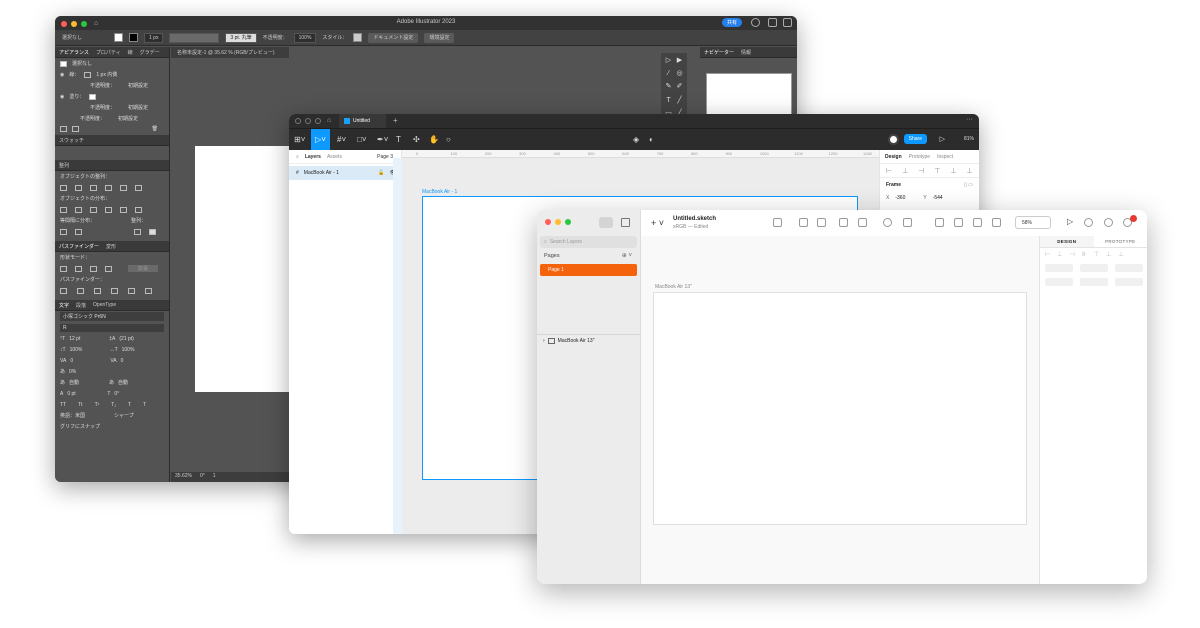  I want to click on superscript-icon: T¹, so click(97, 405).